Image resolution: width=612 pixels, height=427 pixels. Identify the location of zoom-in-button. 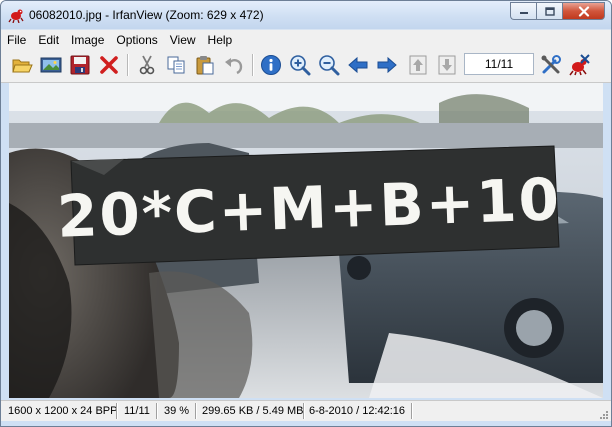
(300, 65).